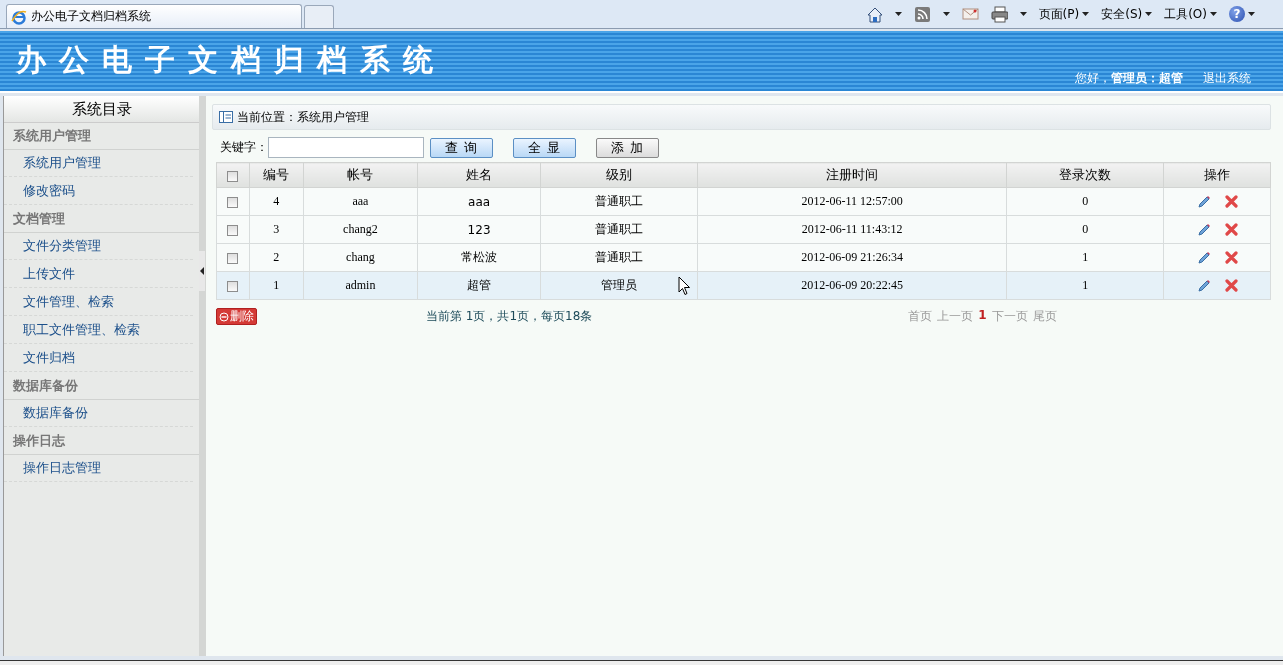 Image resolution: width=1283 pixels, height=665 pixels. Describe the element at coordinates (99, 358) in the screenshot. I see `menu-item: 文件归档` at that location.